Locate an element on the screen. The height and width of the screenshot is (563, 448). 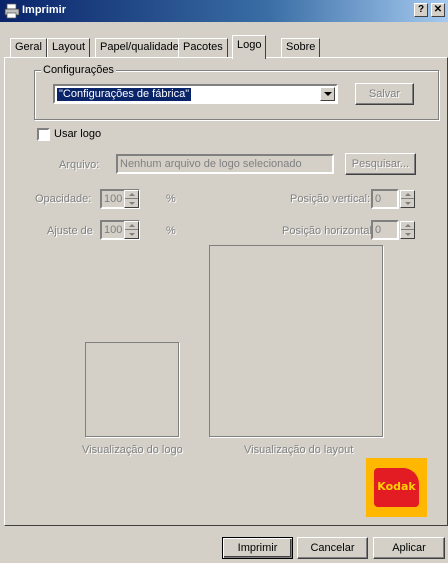
tab-geral: Geral is located at coordinates (28, 47).